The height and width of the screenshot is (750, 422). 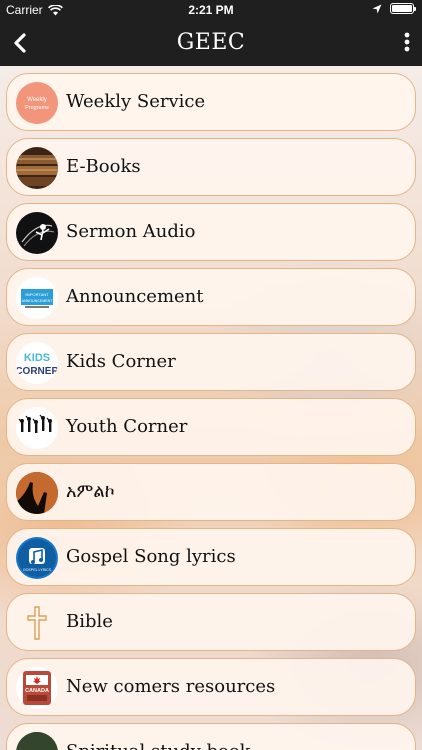 What do you see at coordinates (37, 428) in the screenshot?
I see `youth-corner-icon` at bounding box center [37, 428].